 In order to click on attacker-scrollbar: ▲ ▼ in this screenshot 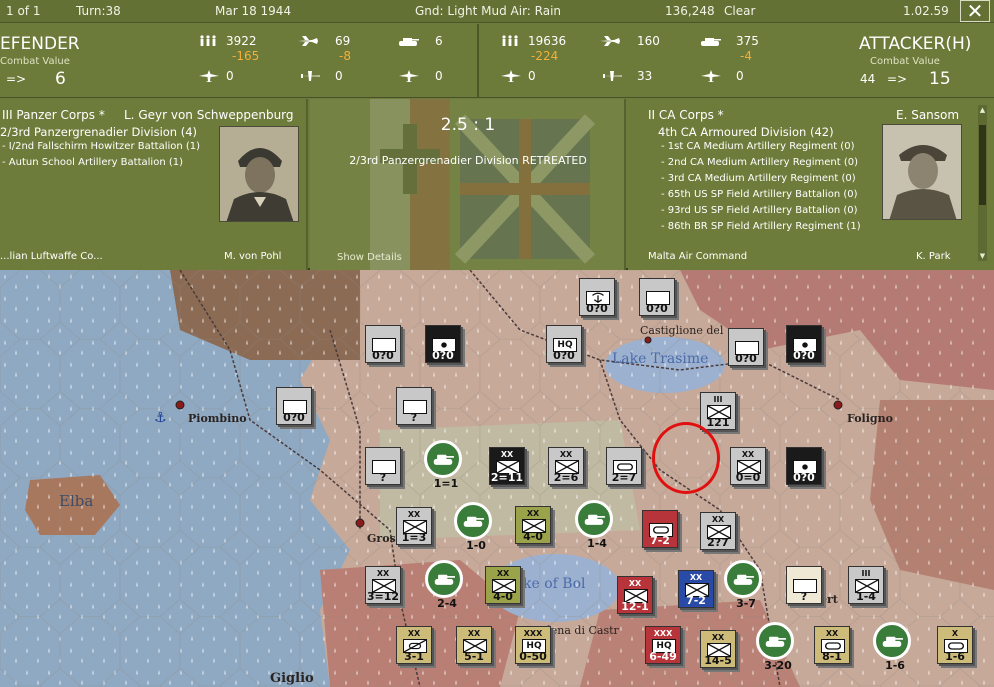, I will do `click(982, 183)`.